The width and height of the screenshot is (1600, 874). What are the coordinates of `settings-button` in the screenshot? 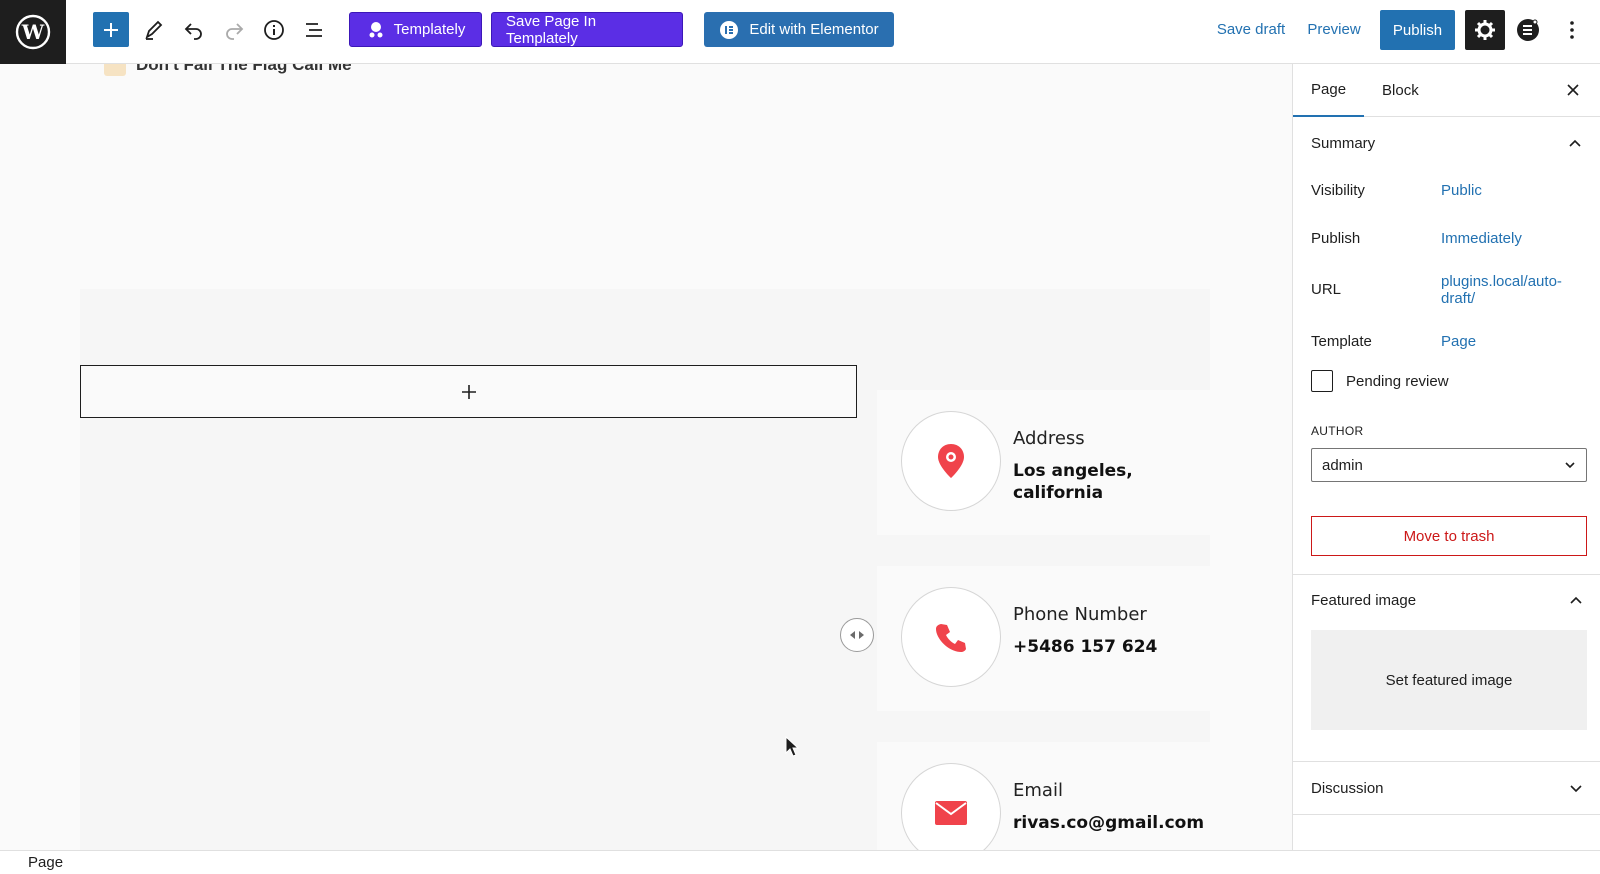 It's located at (1485, 30).